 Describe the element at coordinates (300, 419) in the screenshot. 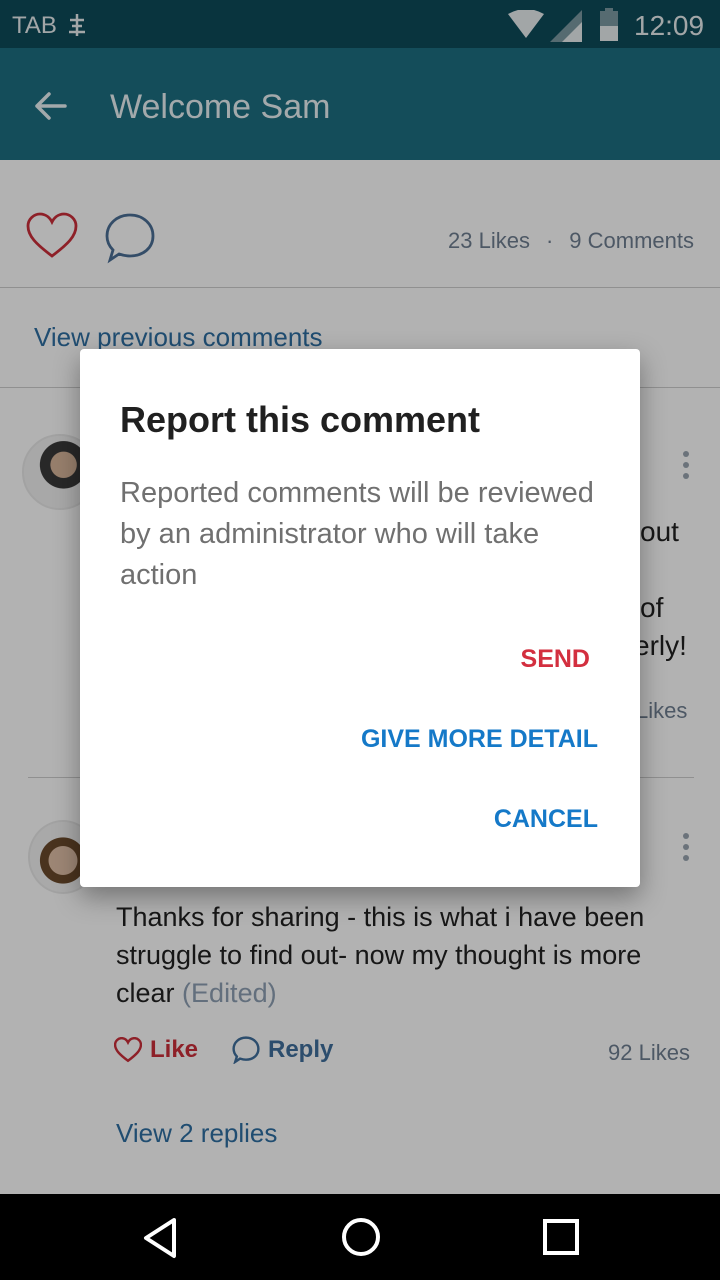

I see `dialog-title: Report this comment` at that location.